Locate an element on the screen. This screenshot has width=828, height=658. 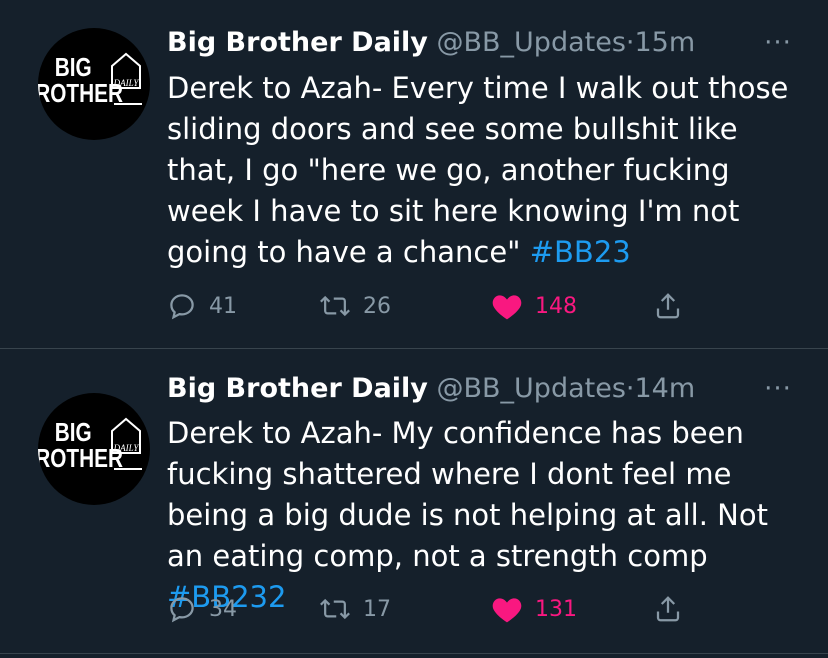
retweet-button: 26 is located at coordinates (355, 306).